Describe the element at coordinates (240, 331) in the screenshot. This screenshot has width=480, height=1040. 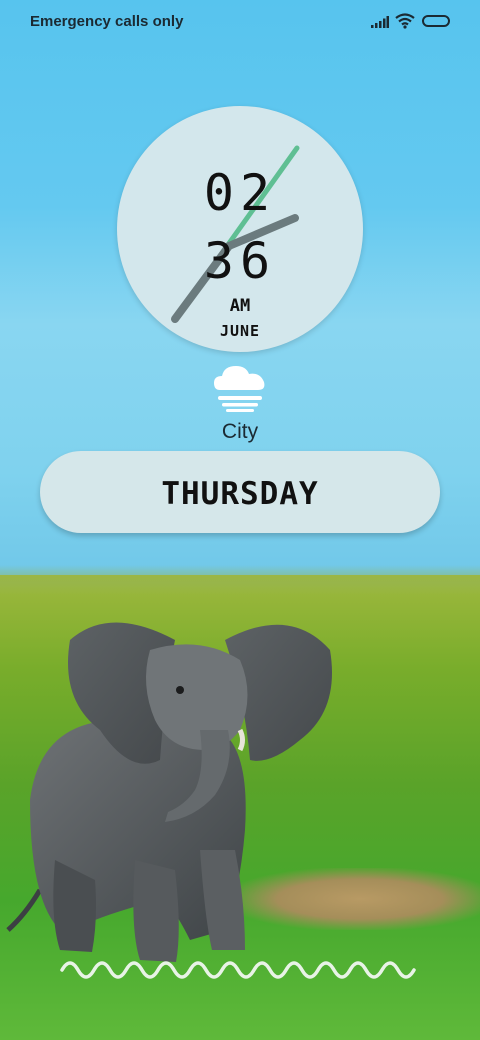
I see `clock-month: JUNE` at that location.